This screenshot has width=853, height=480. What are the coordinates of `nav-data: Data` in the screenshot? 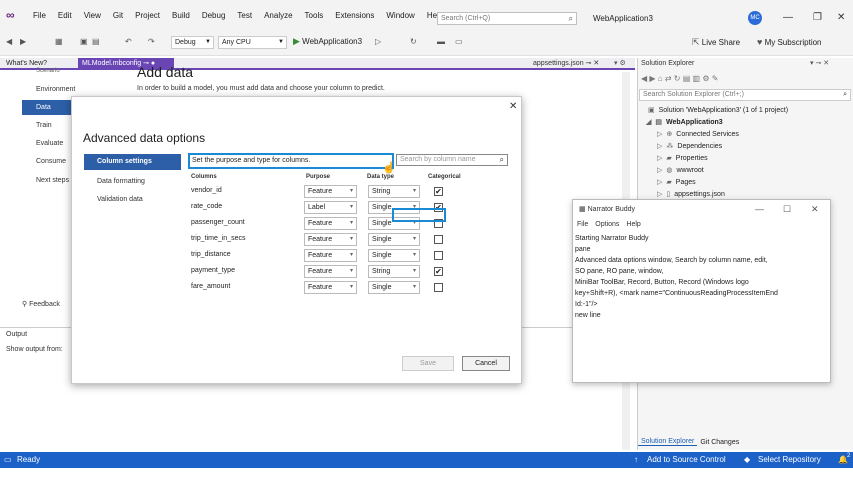 It's located at (48, 107).